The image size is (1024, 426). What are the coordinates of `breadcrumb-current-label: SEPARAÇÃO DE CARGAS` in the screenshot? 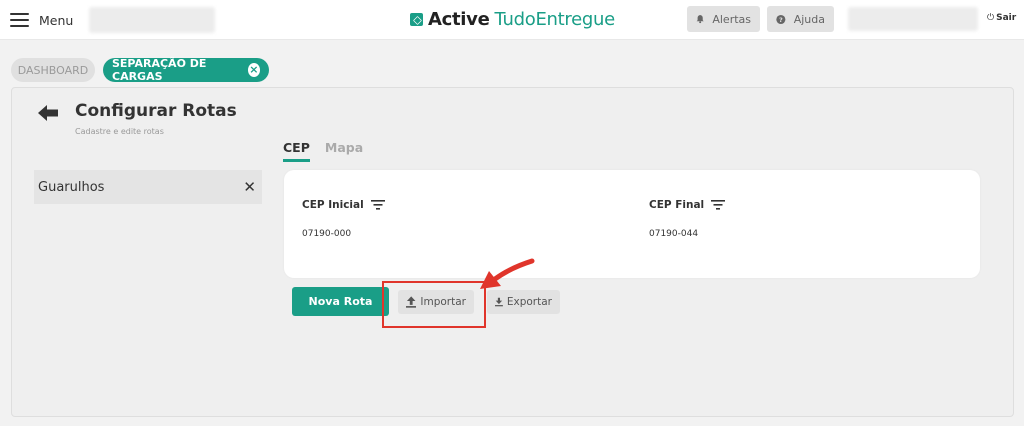 It's located at (159, 70).